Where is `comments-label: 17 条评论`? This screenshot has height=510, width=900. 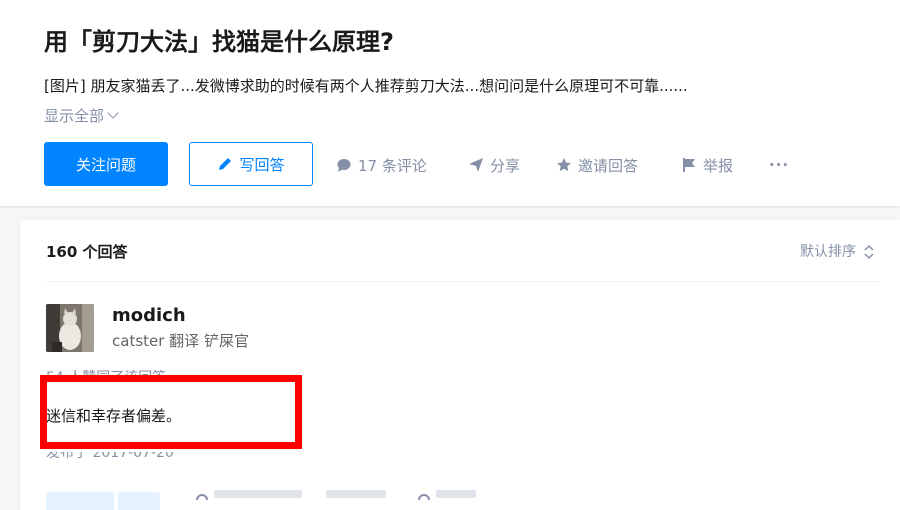 comments-label: 17 条评论 is located at coordinates (392, 165).